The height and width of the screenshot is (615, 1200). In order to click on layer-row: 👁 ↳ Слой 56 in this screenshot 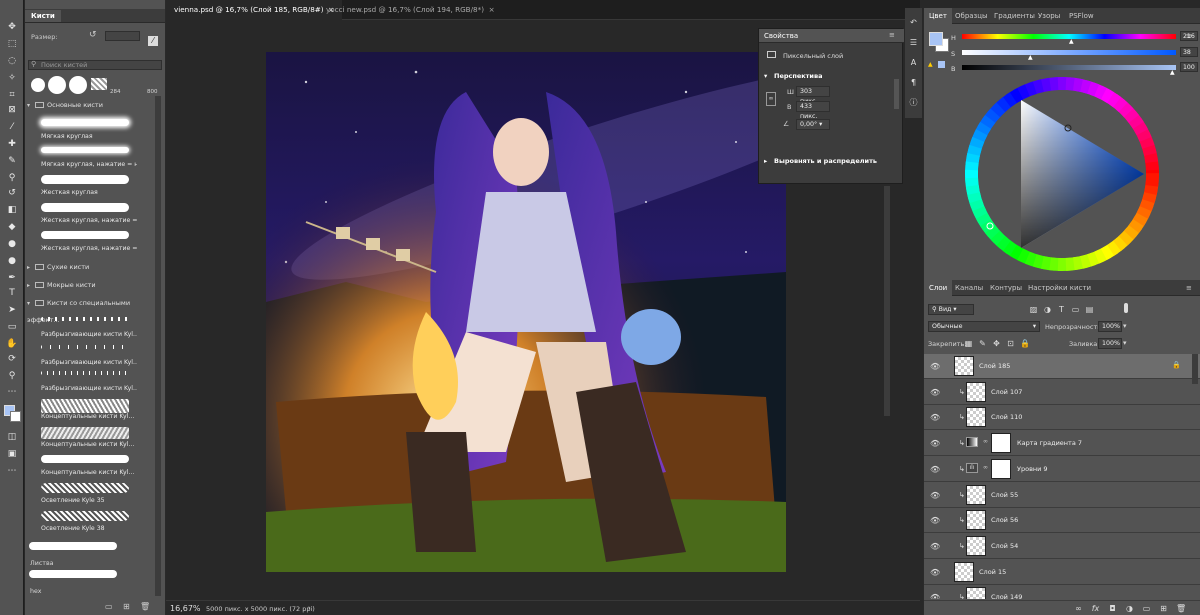, I will do `click(1062, 521)`.